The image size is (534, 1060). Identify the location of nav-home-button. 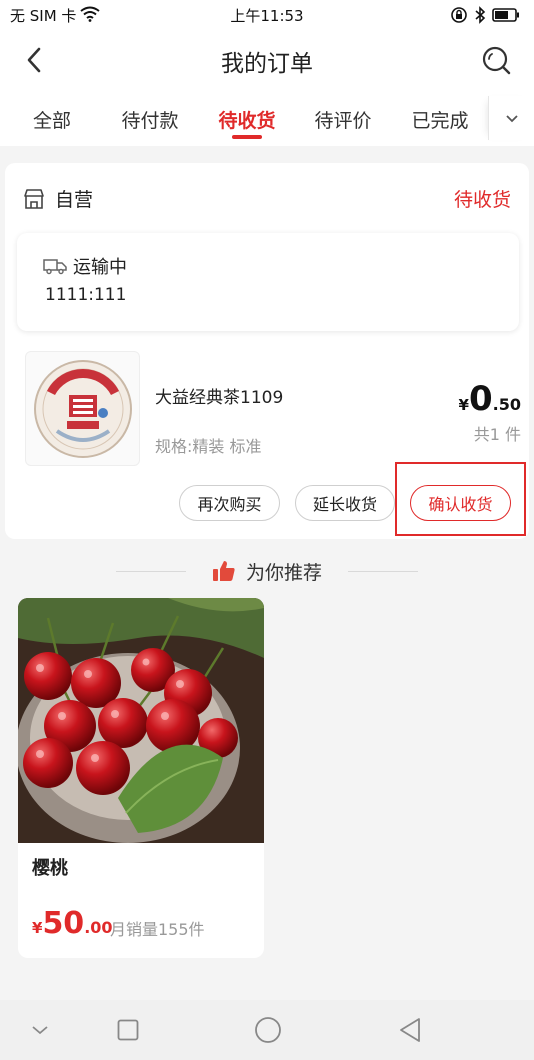
(268, 1030).